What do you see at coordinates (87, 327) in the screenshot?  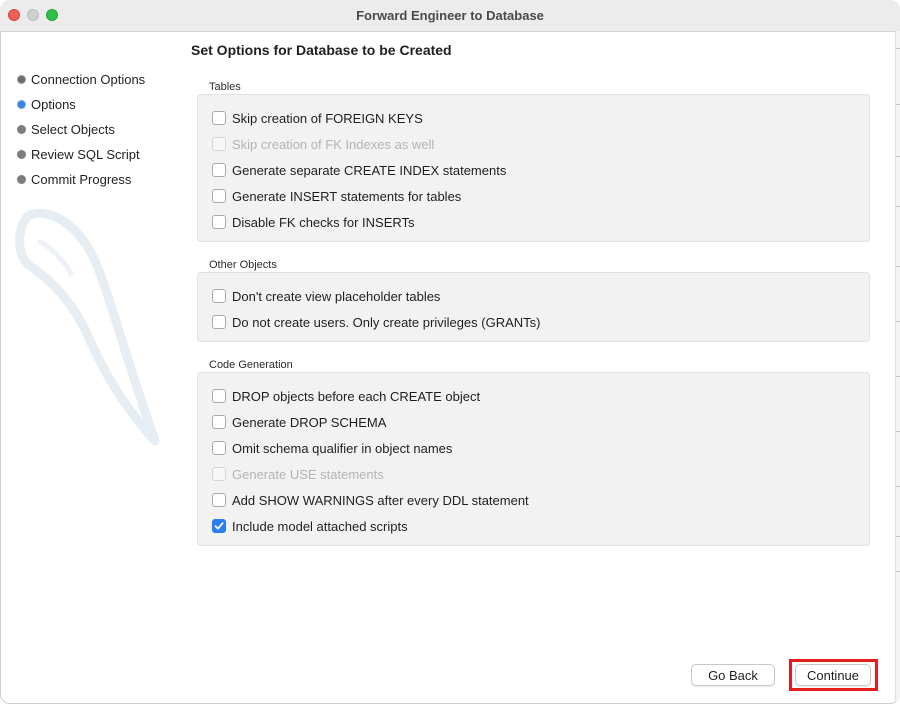 I see `dolphin-watermark-icon` at bounding box center [87, 327].